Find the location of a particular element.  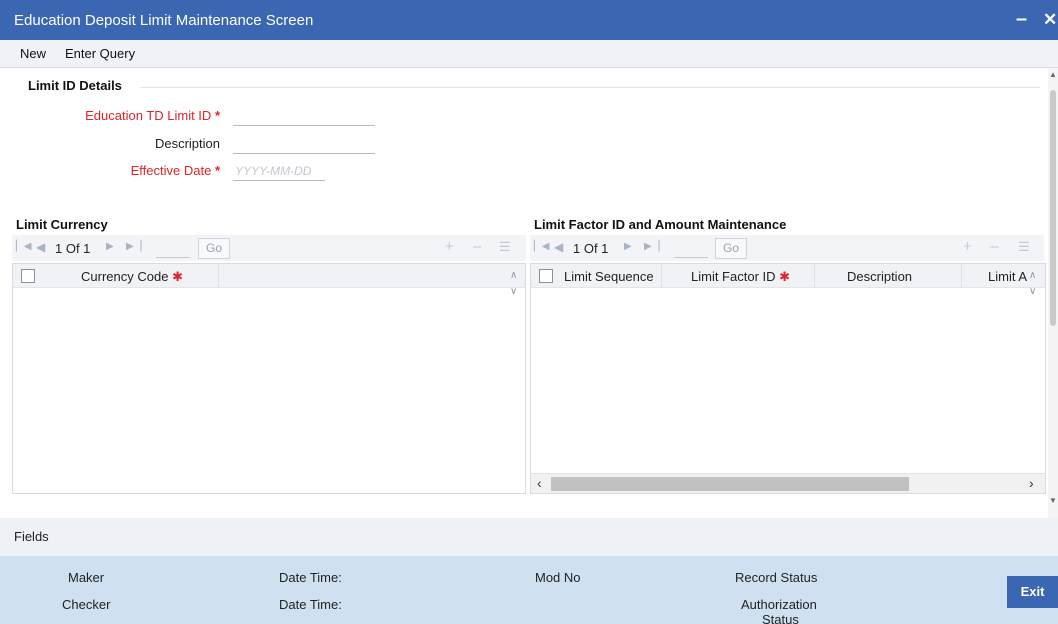

grid-header: Currency Code ✱ is located at coordinates (269, 276).